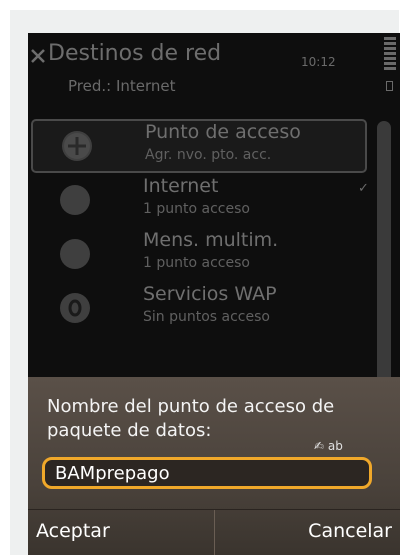 Image resolution: width=409 pixels, height=555 pixels. Describe the element at coordinates (198, 254) in the screenshot. I see `list-item-mms: Mens. multim. 1 punto acceso` at that location.